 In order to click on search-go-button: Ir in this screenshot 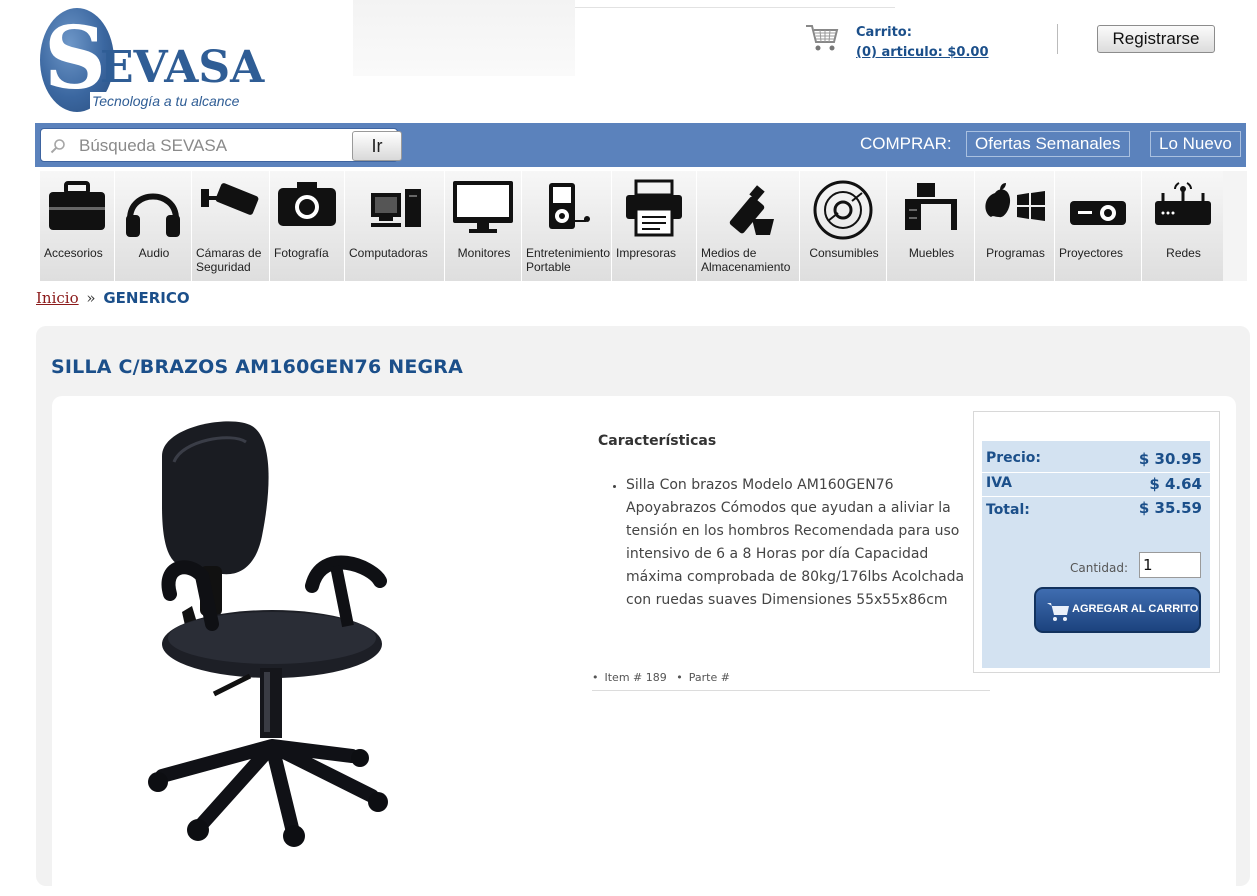, I will do `click(377, 146)`.